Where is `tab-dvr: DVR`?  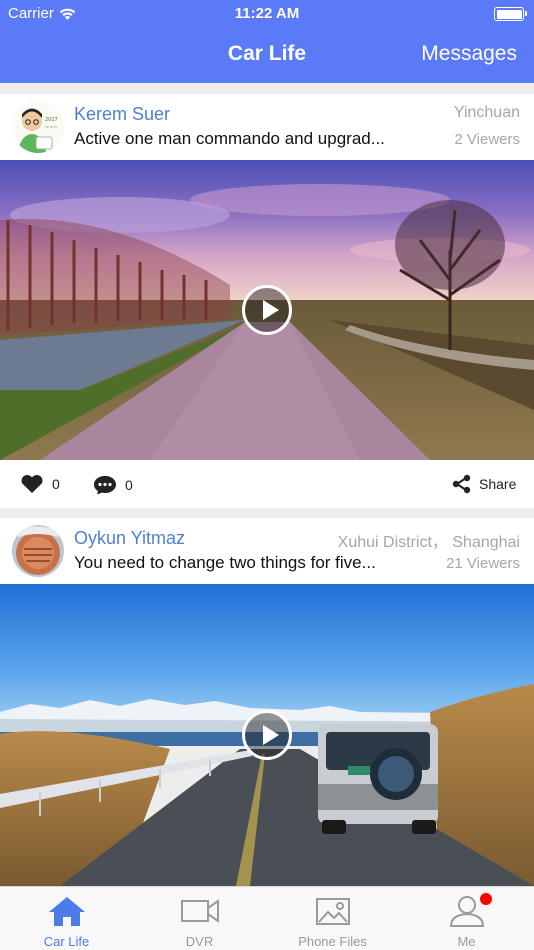 tab-dvr: DVR is located at coordinates (199, 918).